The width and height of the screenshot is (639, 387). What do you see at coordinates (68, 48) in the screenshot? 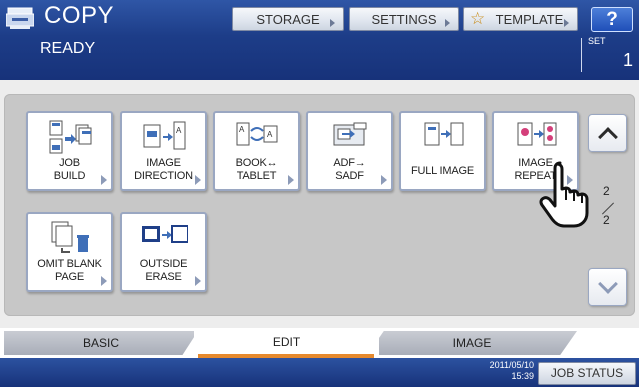
I see `status-text: READY` at bounding box center [68, 48].